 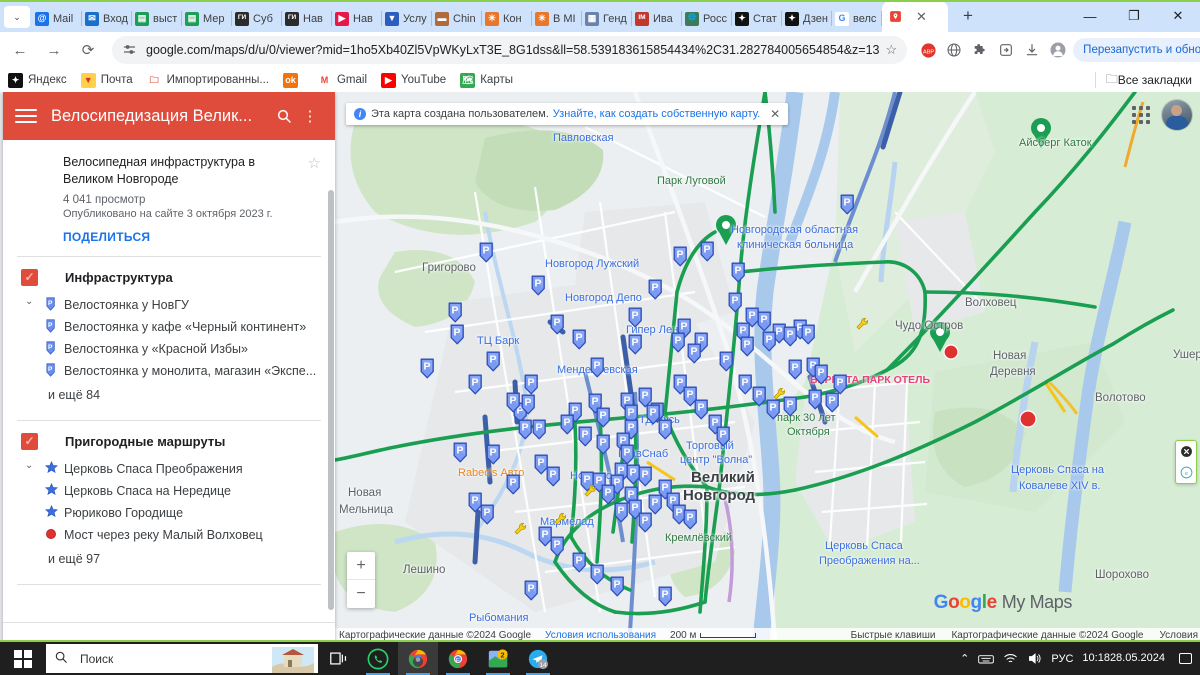 I want to click on bookmark-3: ok, so click(x=292, y=80).